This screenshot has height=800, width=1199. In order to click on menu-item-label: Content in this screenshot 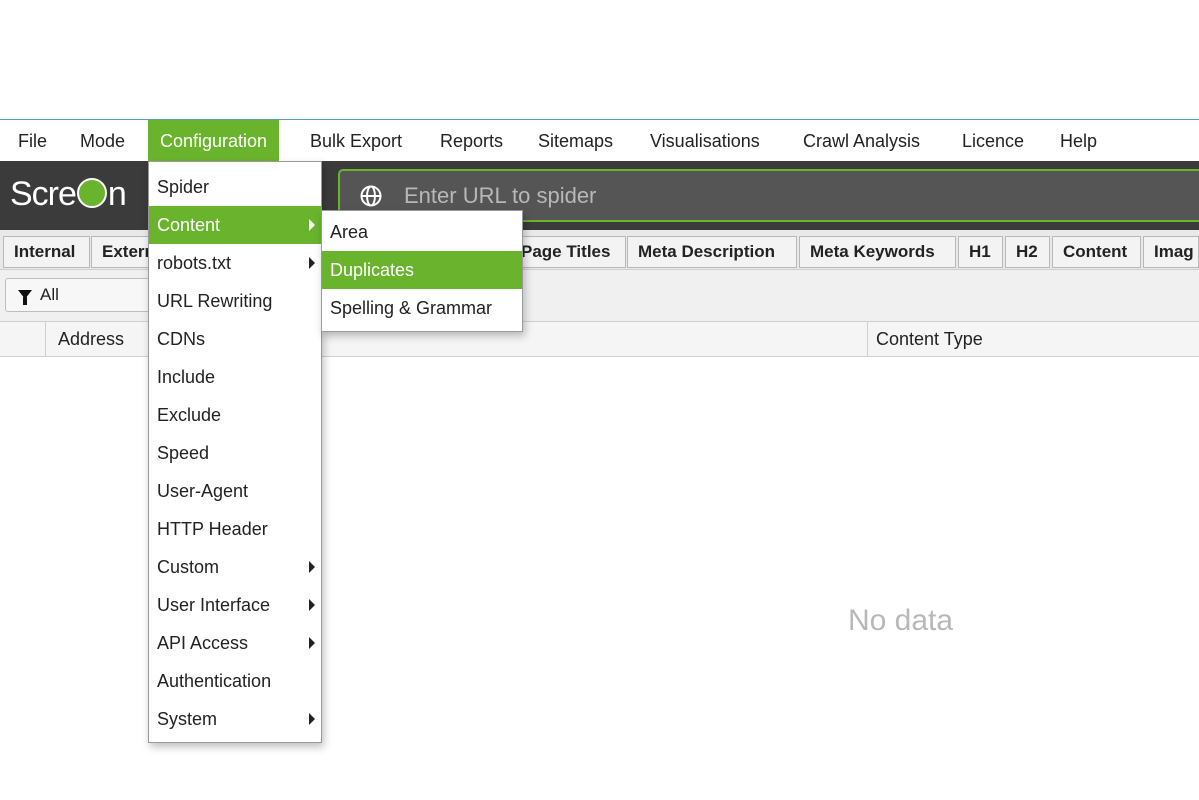, I will do `click(189, 225)`.